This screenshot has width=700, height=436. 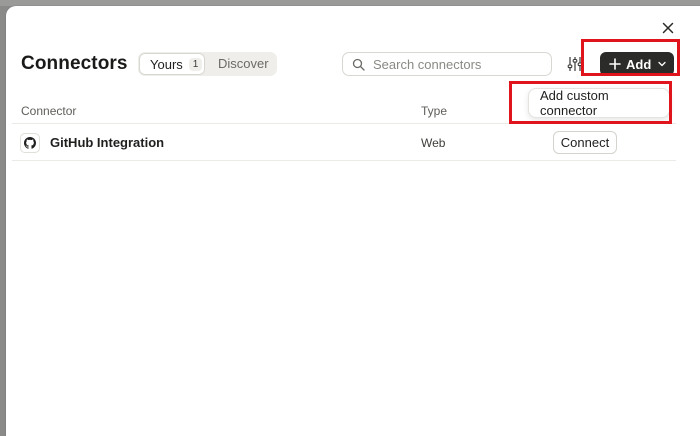 What do you see at coordinates (458, 64) in the screenshot?
I see `search-input` at bounding box center [458, 64].